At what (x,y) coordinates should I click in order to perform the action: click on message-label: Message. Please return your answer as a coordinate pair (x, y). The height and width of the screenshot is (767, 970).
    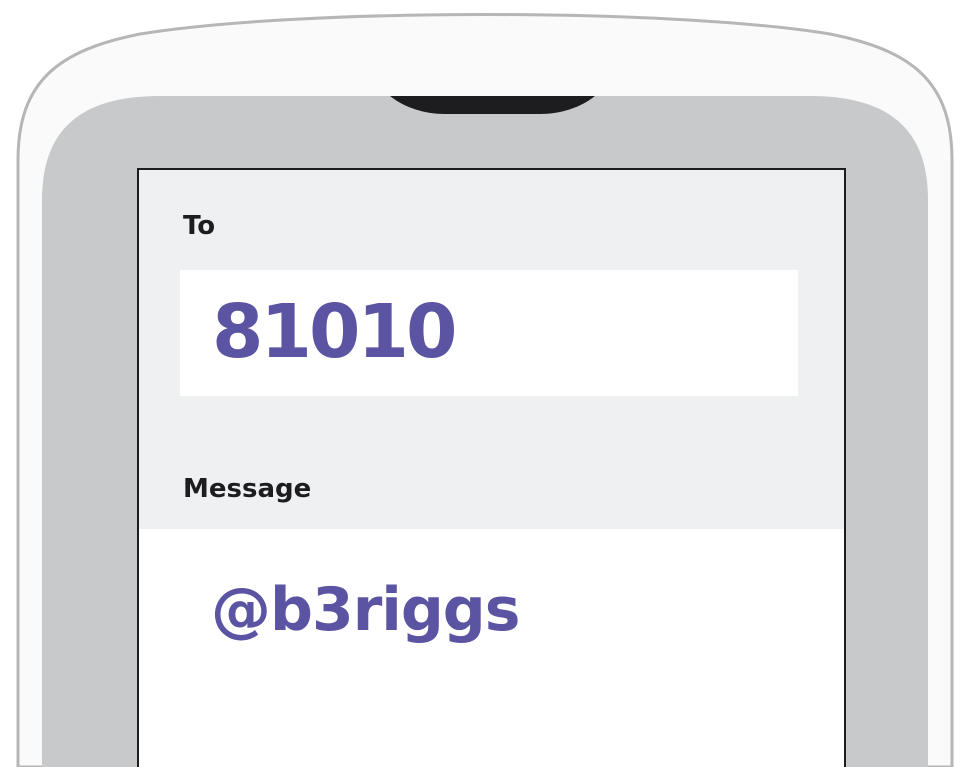
    Looking at the image, I should click on (247, 489).